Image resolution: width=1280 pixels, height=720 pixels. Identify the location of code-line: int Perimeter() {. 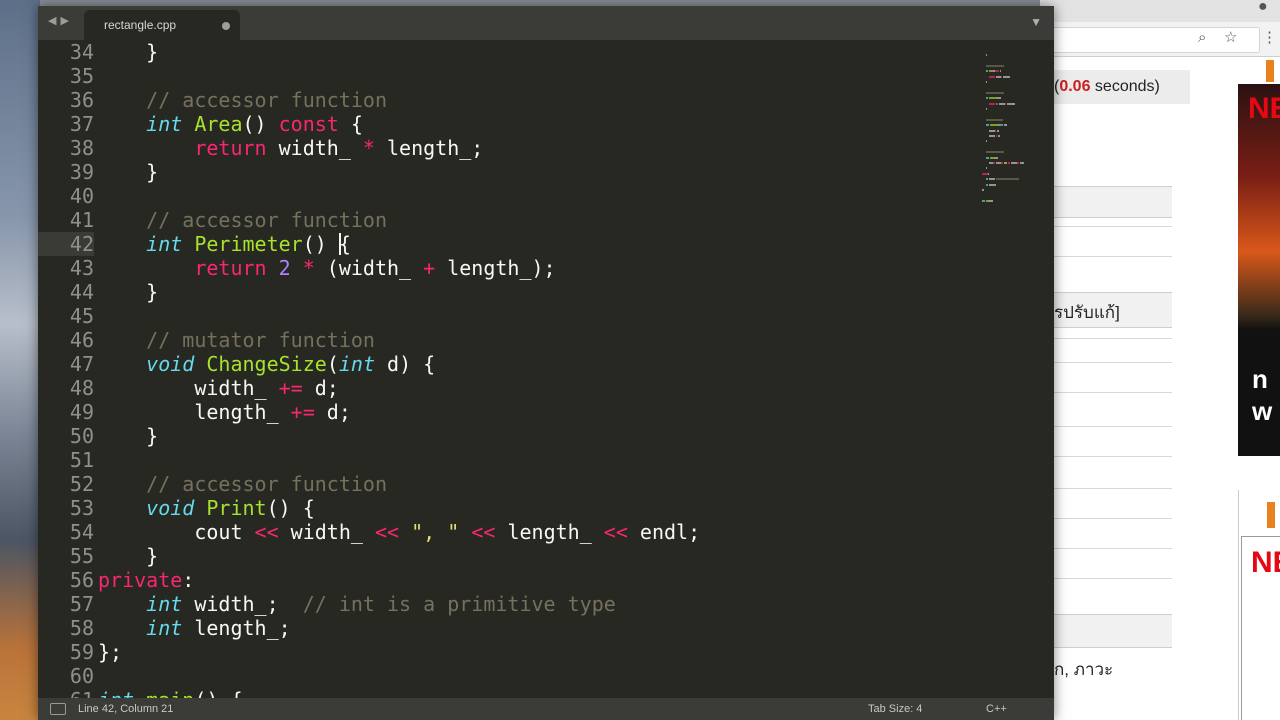
(224, 244).